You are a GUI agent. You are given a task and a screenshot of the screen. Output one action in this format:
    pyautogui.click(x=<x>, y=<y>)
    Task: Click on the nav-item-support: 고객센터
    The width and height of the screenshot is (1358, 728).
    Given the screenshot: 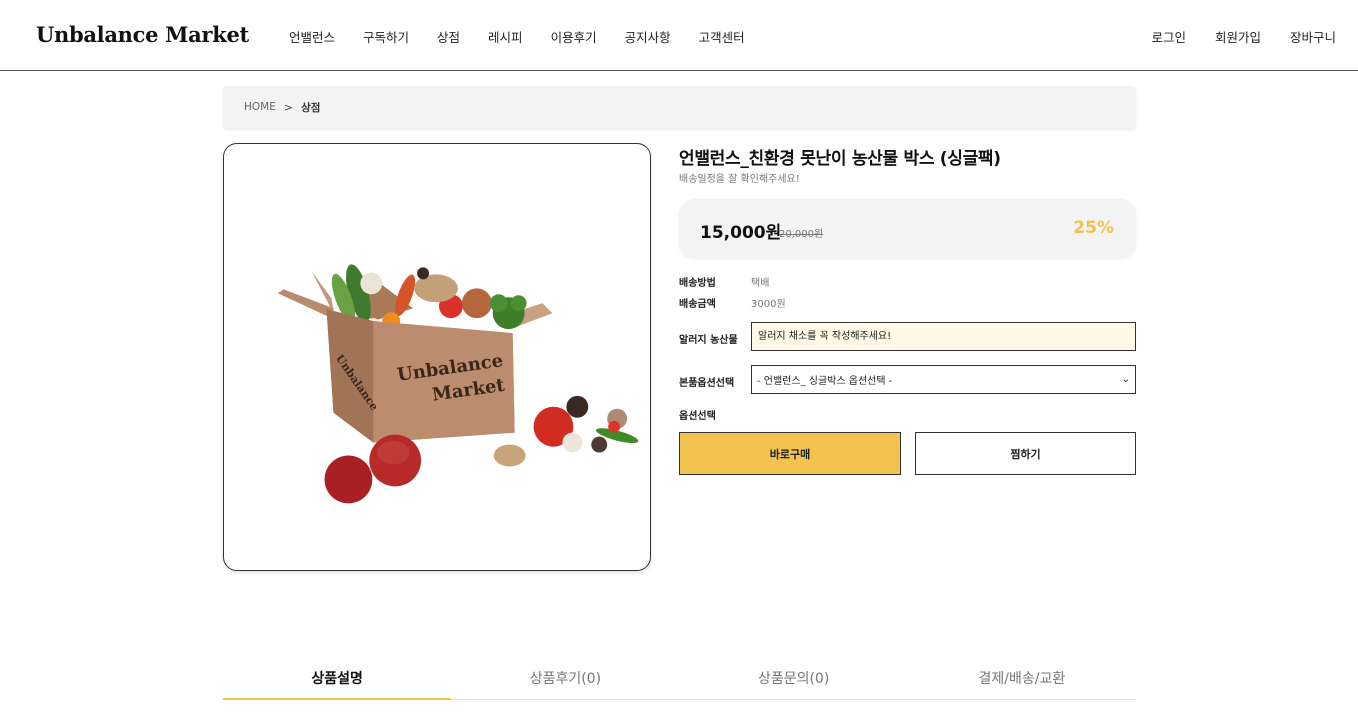 What is the action you would take?
    pyautogui.click(x=722, y=36)
    